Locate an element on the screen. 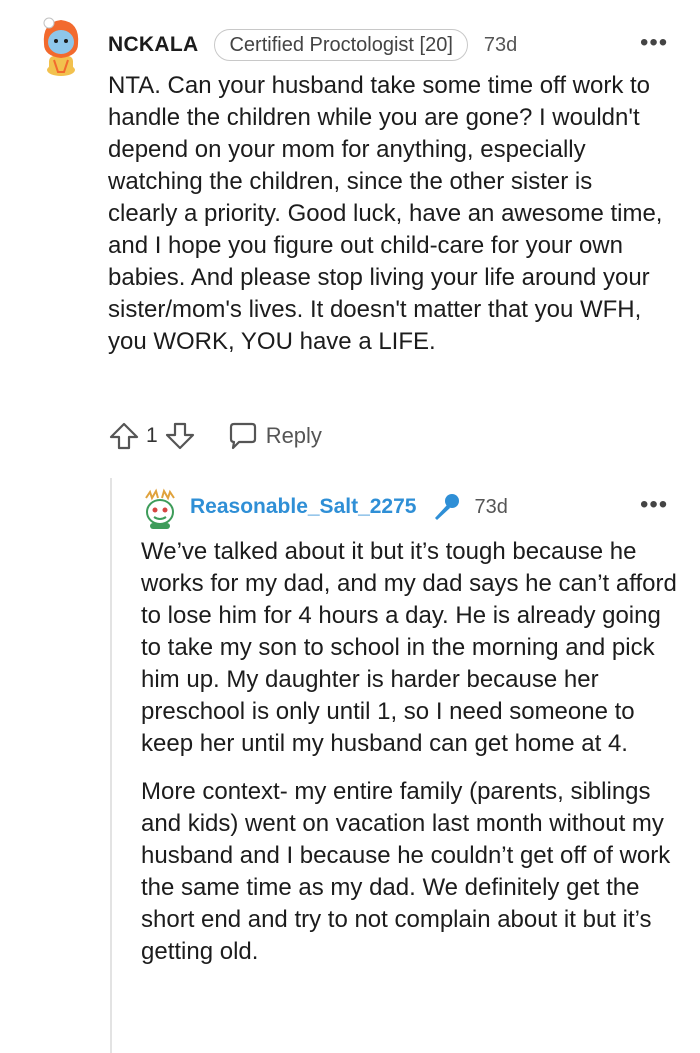 The width and height of the screenshot is (700, 1053). comment-age: 73d is located at coordinates (500, 45).